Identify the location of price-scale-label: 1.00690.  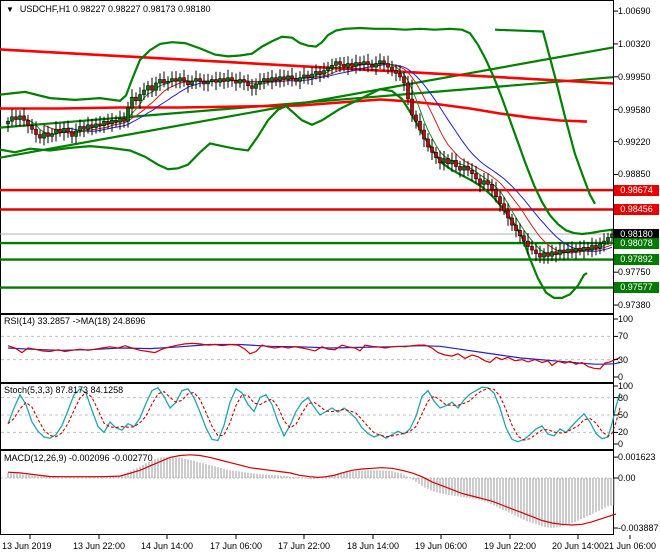
(634, 11).